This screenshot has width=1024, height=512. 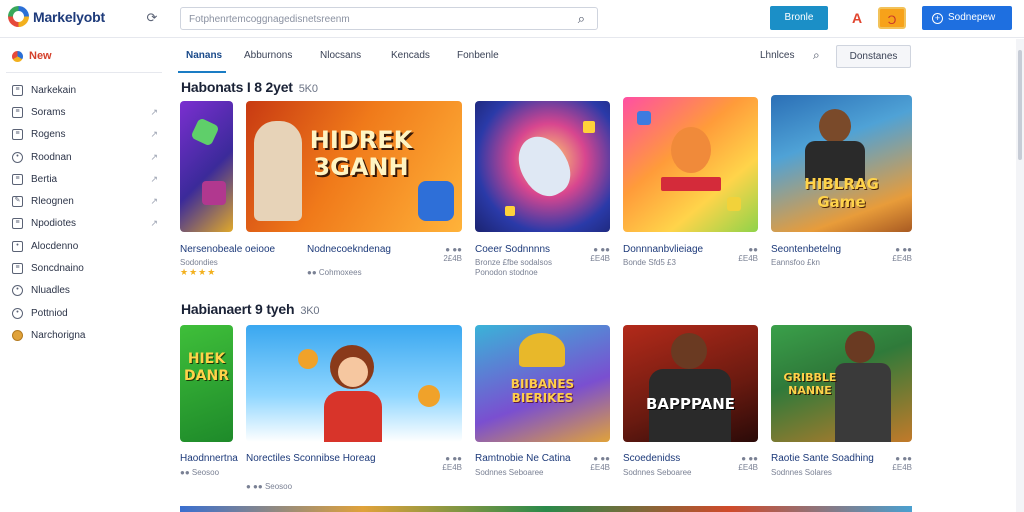 What do you see at coordinates (651, 458) in the screenshot?
I see `game-name: Scoedenidss` at bounding box center [651, 458].